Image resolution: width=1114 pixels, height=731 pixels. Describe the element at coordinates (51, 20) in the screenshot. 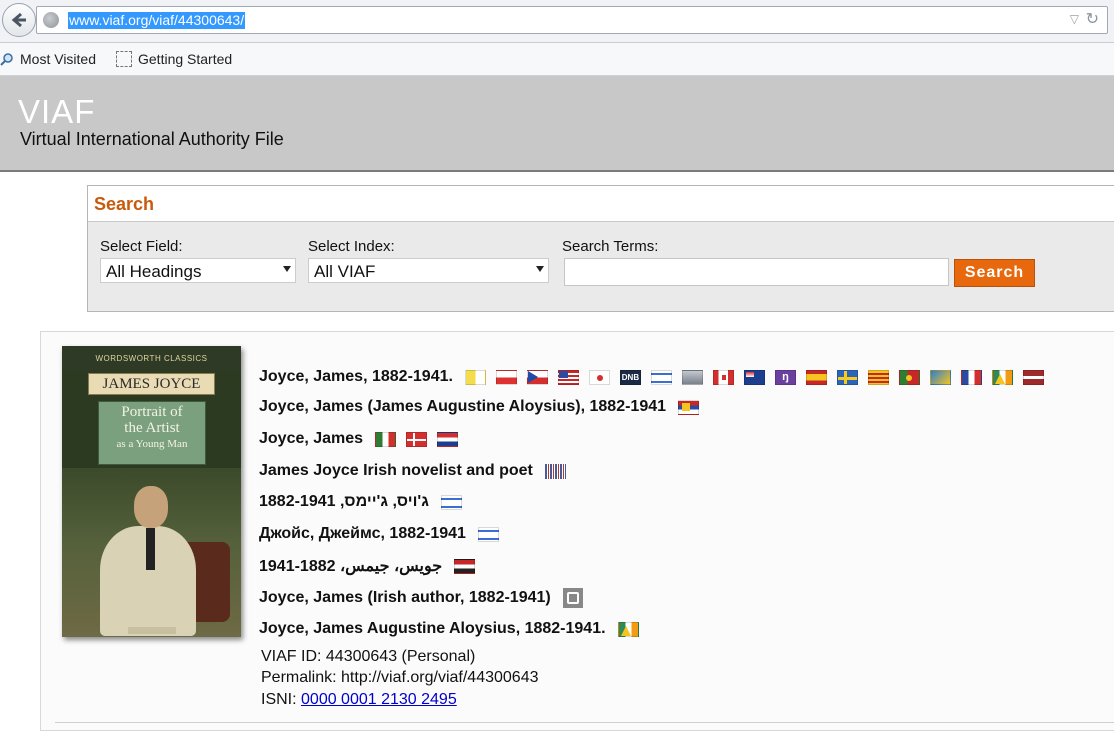

I see `globe-icon` at that location.